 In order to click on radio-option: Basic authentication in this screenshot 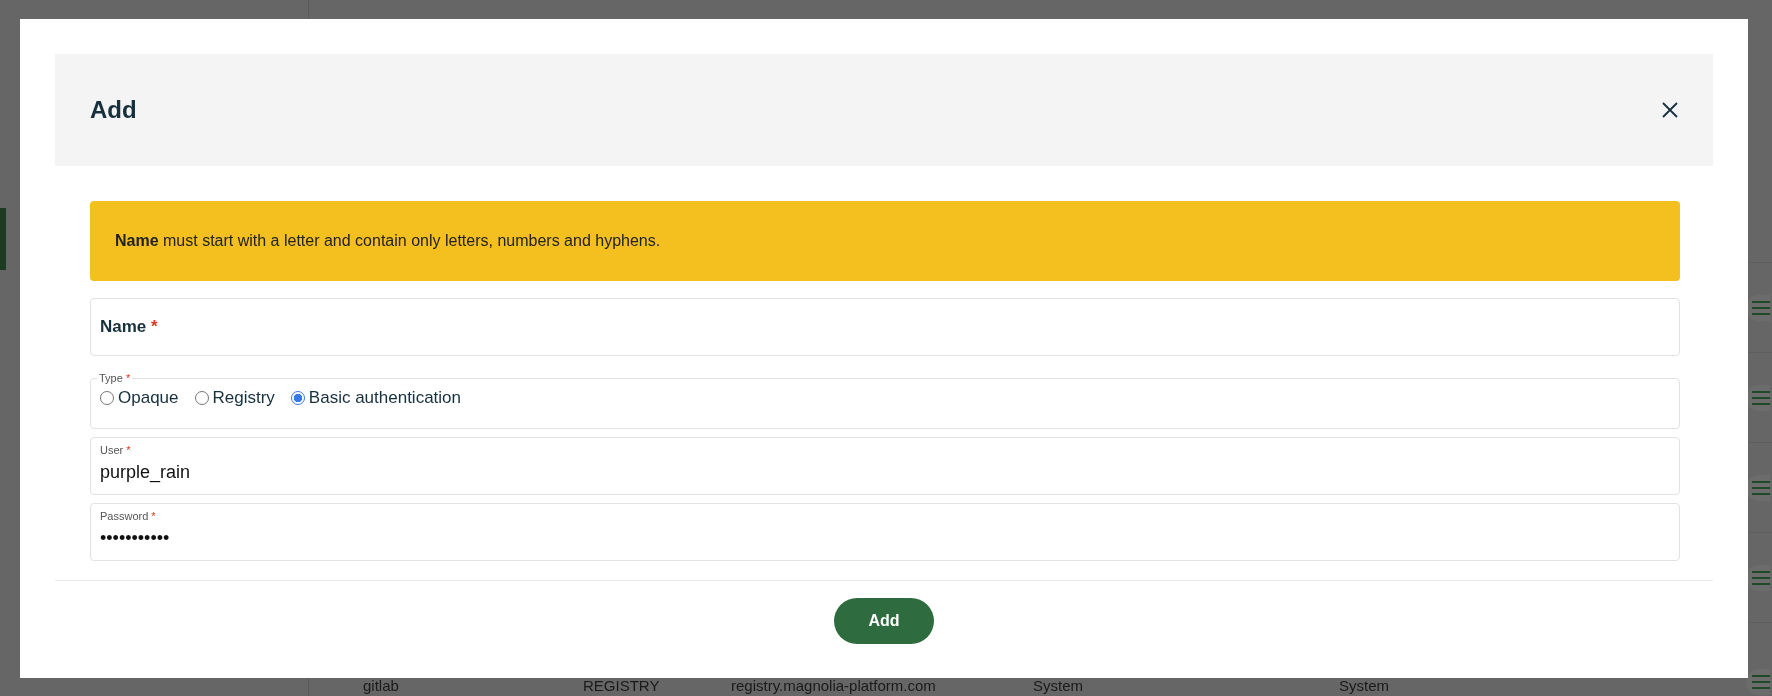, I will do `click(375, 398)`.